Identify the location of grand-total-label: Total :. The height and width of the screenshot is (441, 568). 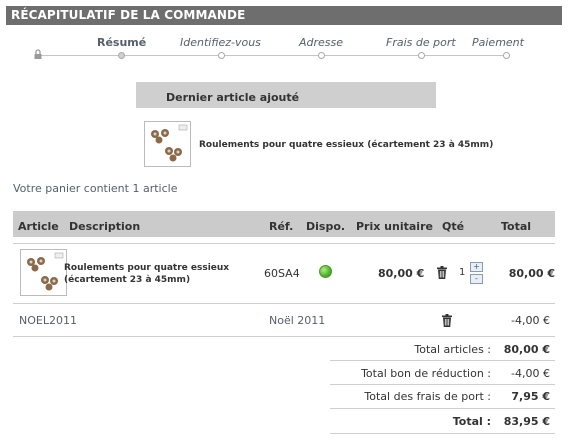
(471, 421).